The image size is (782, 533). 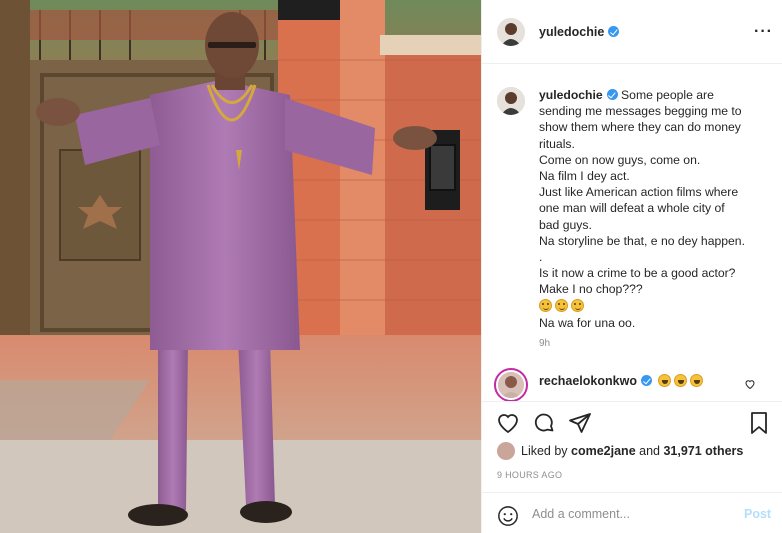 What do you see at coordinates (750, 384) in the screenshot?
I see `like-comment-heart-icon` at bounding box center [750, 384].